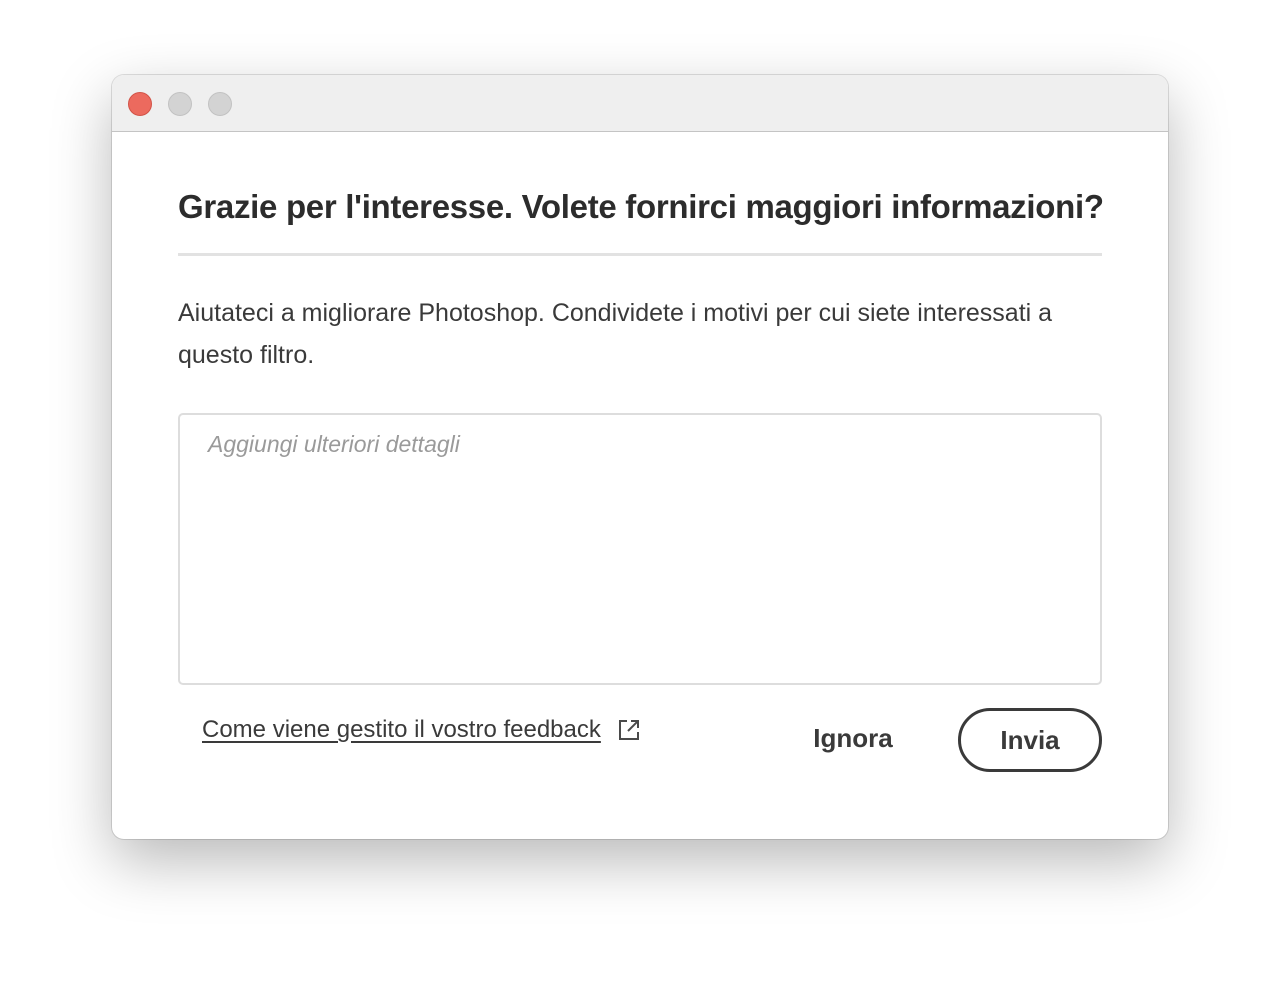 The height and width of the screenshot is (988, 1280). What do you see at coordinates (640, 254) in the screenshot?
I see `heading-divider` at bounding box center [640, 254].